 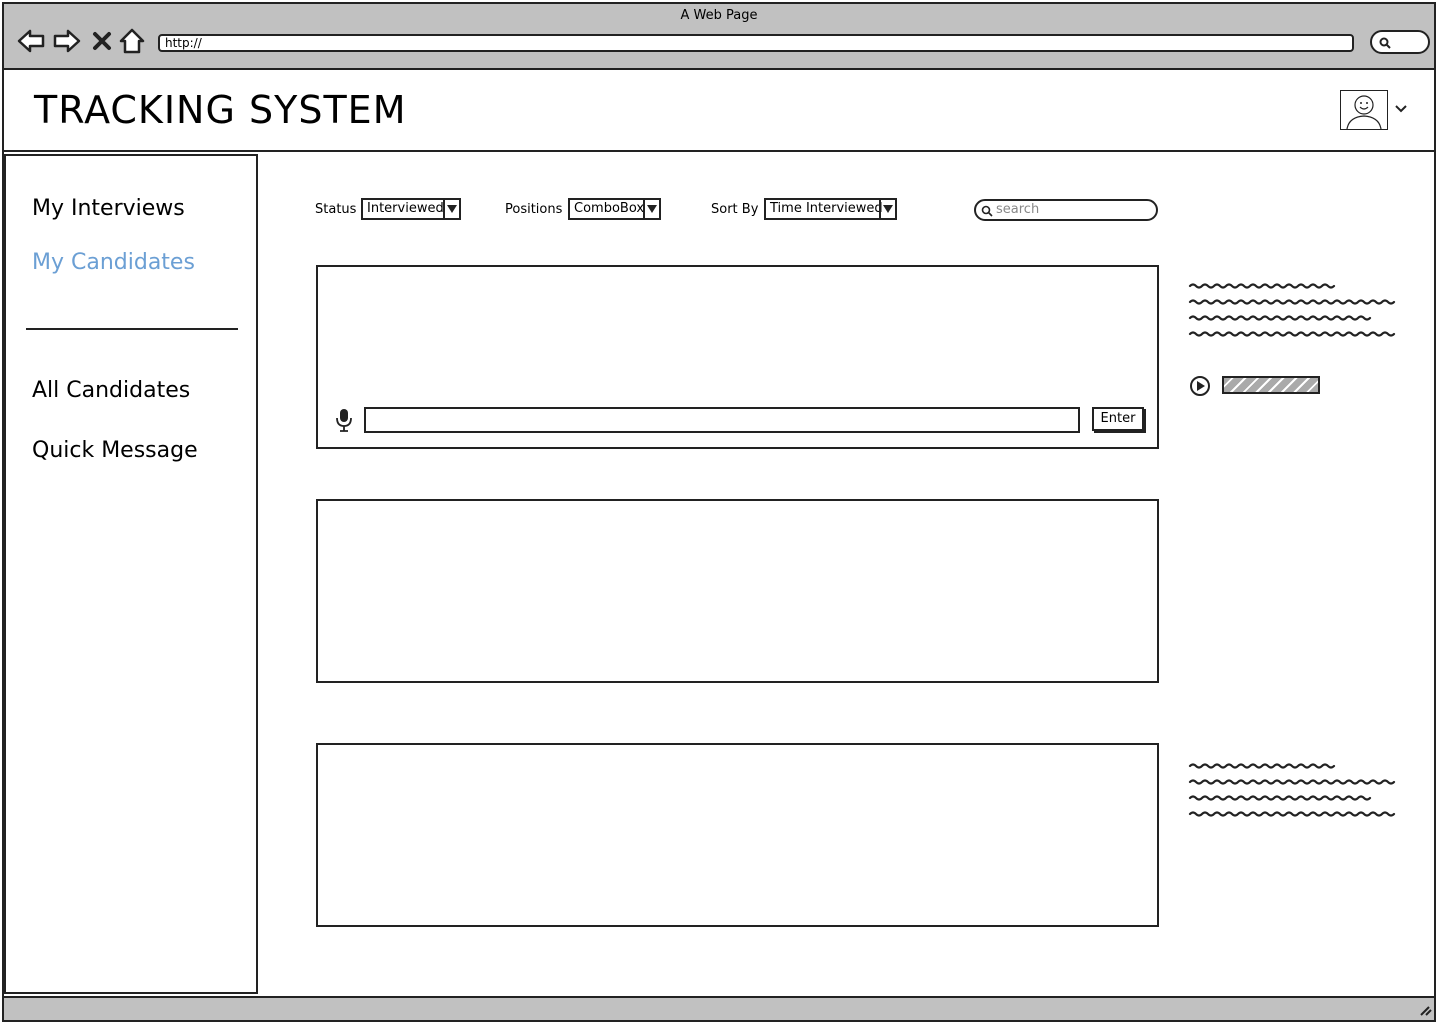 What do you see at coordinates (132, 329) in the screenshot?
I see `sidebar-divider` at bounding box center [132, 329].